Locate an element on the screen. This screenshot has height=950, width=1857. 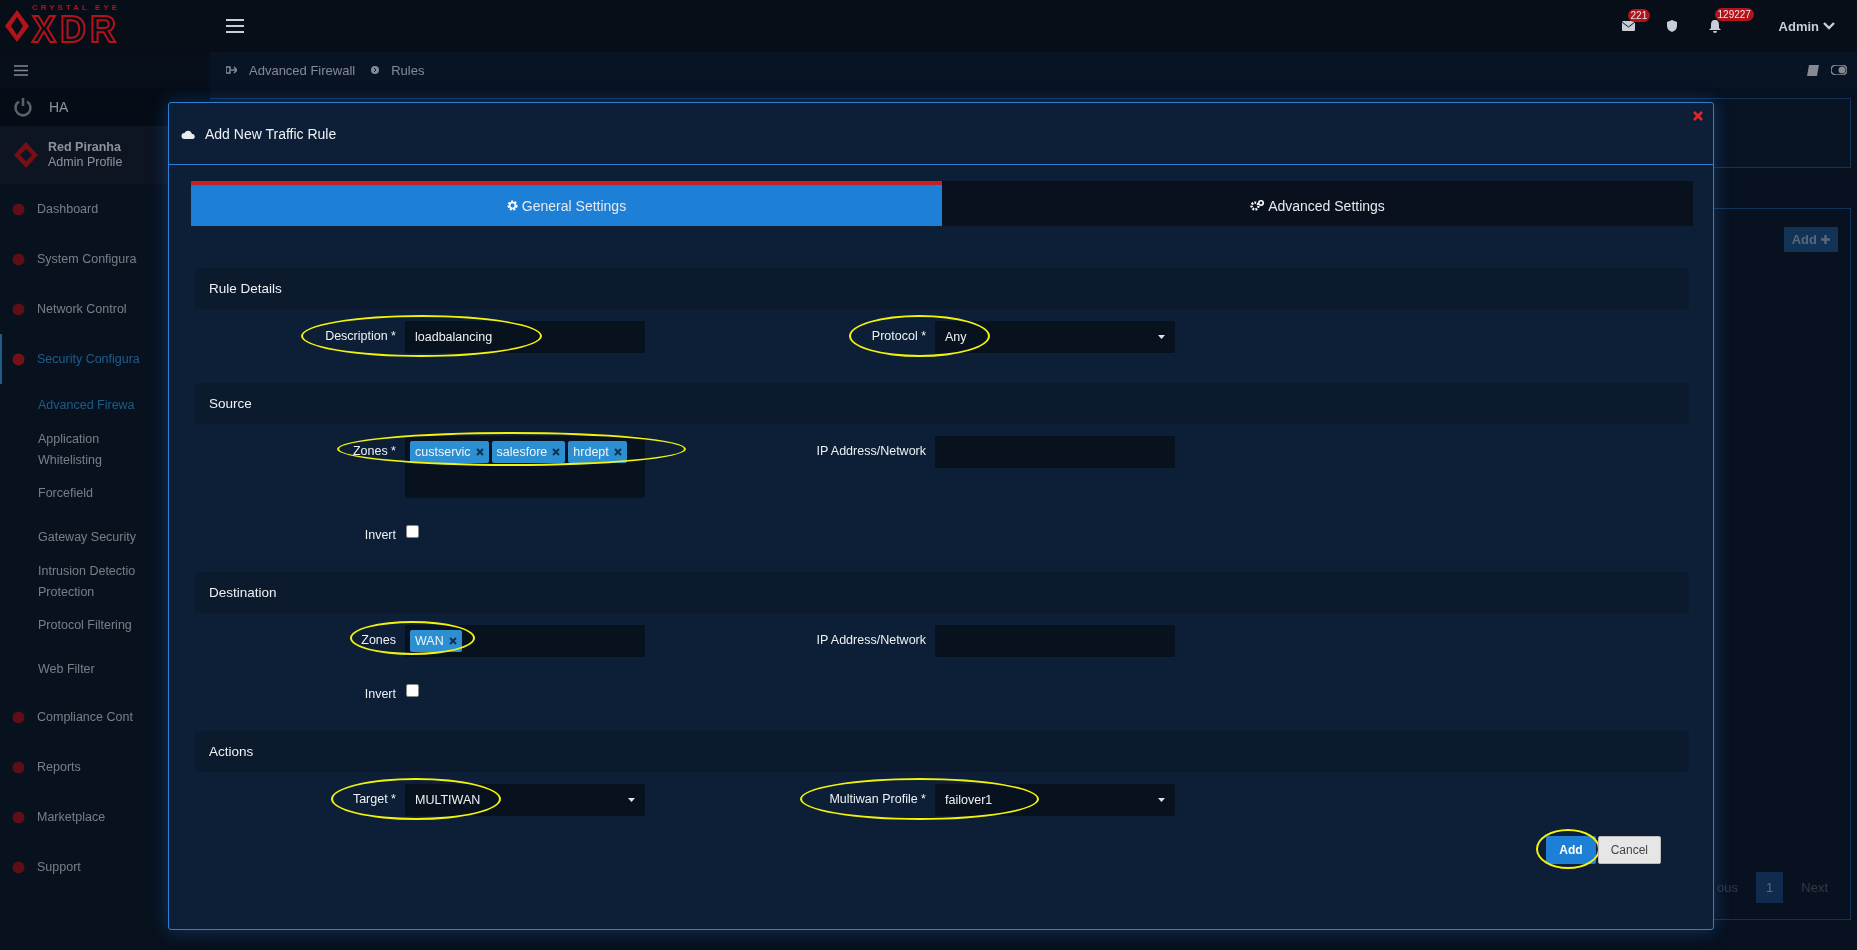
toggle-icon is located at coordinates (1839, 70).